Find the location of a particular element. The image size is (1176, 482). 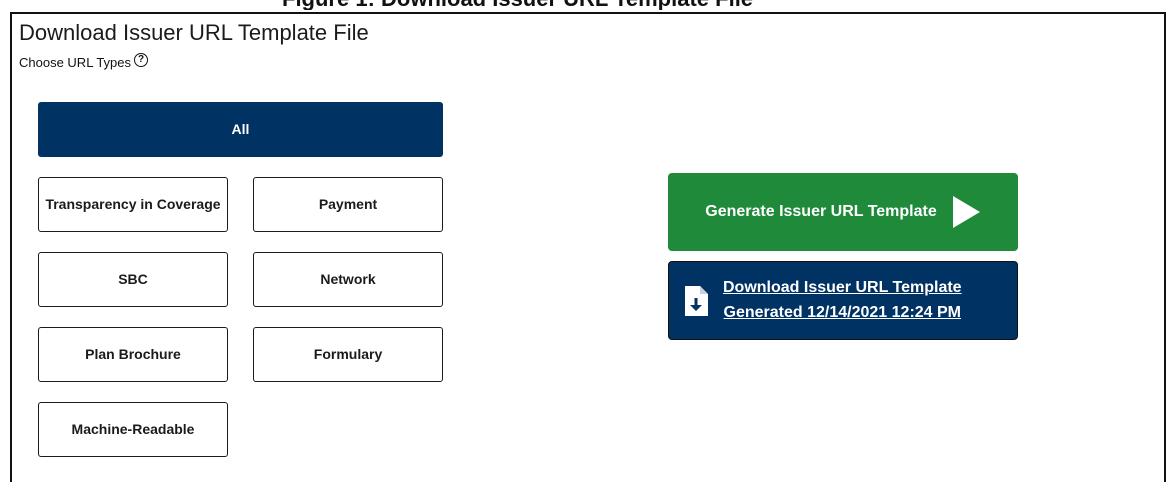

choose-url-types-label: Choose URL Types ? is located at coordinates (84, 61).